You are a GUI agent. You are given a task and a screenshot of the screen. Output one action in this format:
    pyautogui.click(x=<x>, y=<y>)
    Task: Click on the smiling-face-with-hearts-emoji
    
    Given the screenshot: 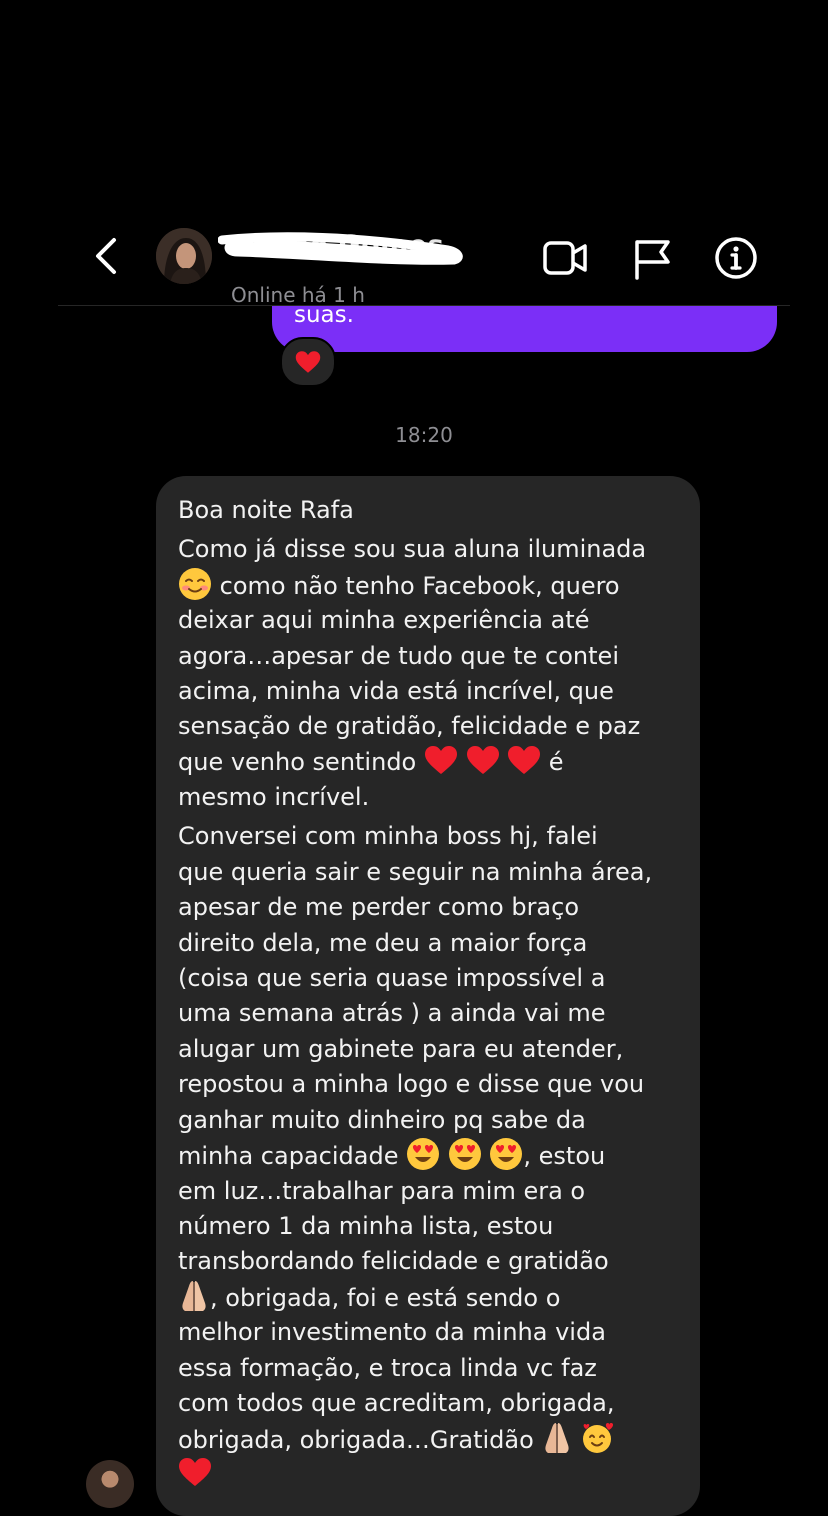 What is the action you would take?
    pyautogui.click(x=598, y=1438)
    